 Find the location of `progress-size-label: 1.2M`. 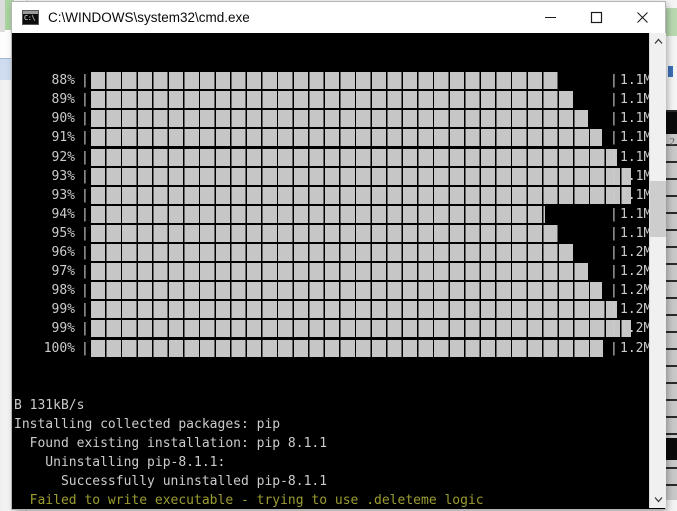

progress-size-label: 1.2M is located at coordinates (634, 348).